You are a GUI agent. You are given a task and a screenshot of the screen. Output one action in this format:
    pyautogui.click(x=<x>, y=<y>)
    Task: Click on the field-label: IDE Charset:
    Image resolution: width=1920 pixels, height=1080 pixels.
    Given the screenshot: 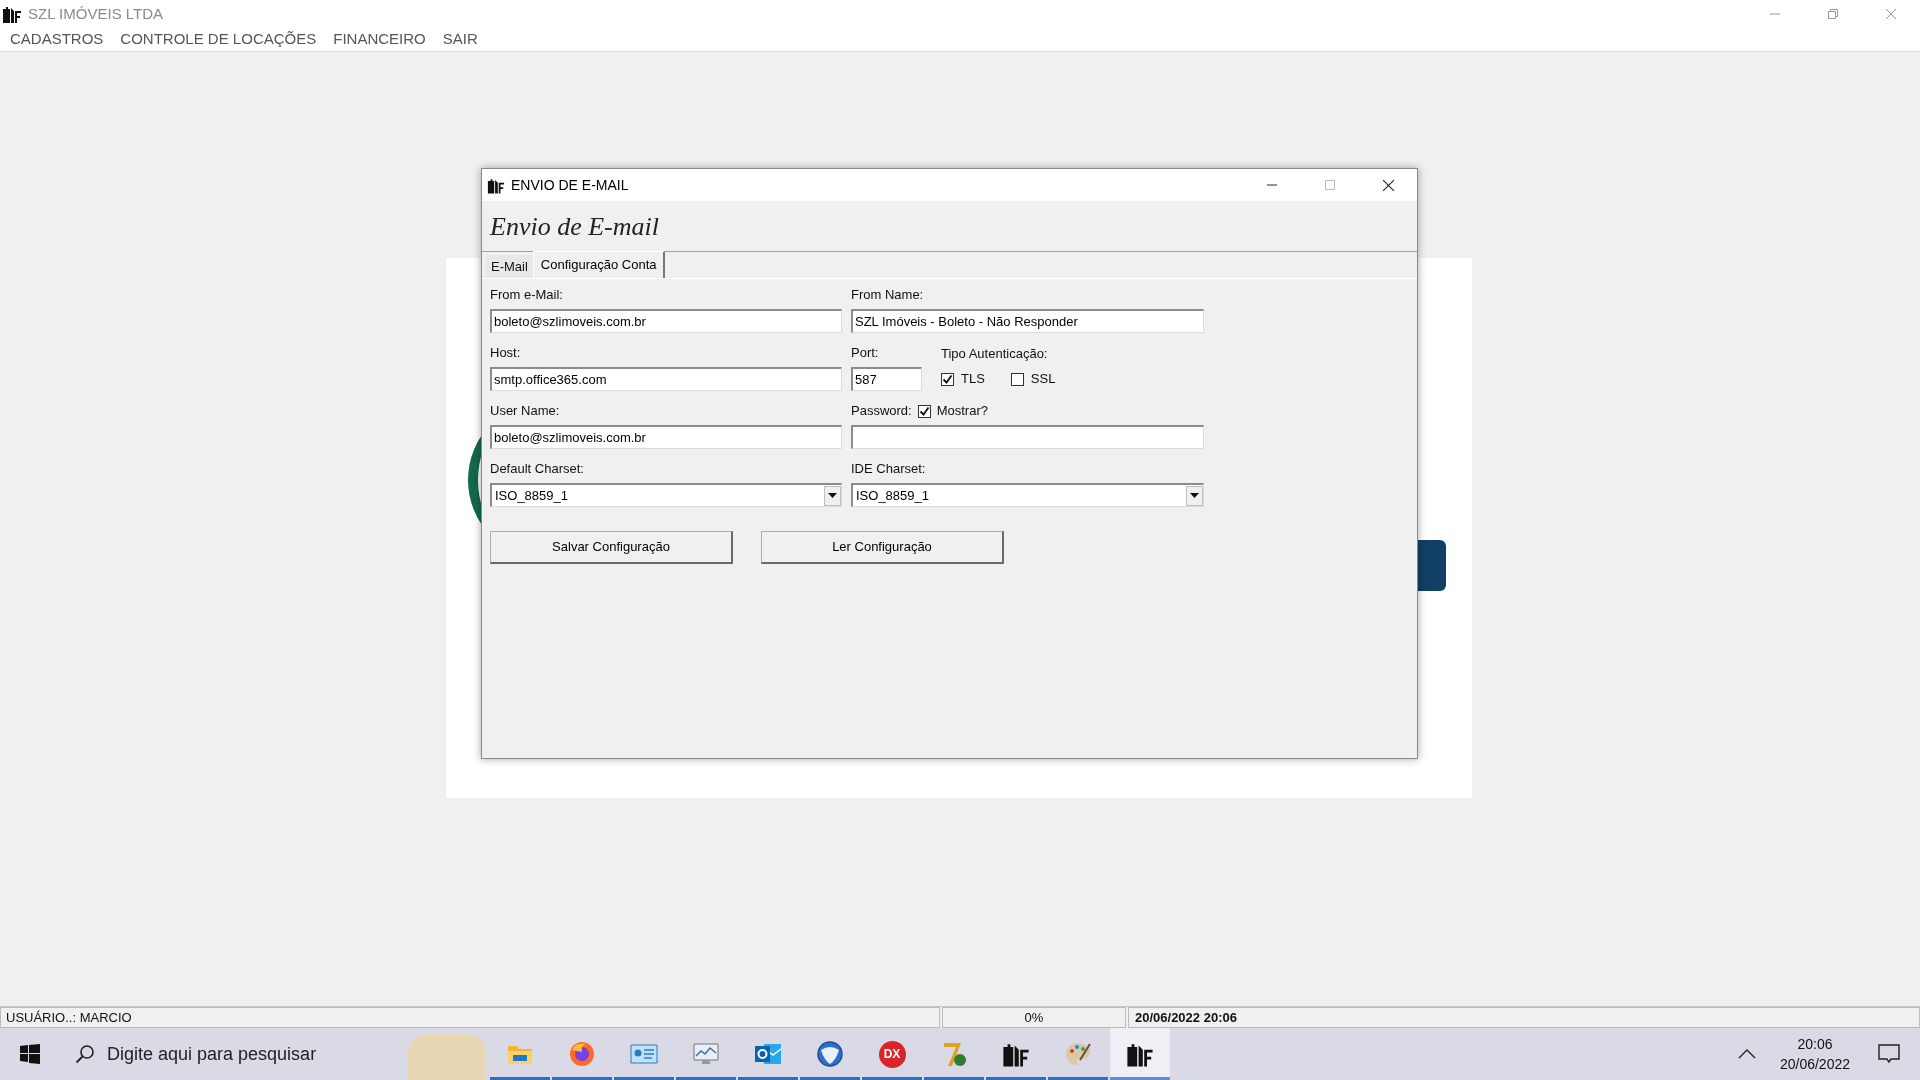 What is the action you would take?
    pyautogui.click(x=889, y=469)
    